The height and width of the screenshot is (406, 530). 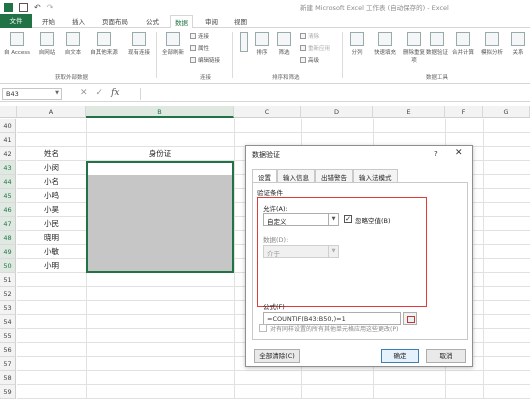 What do you see at coordinates (51, 224) in the screenshot?
I see `cell-a: 小民` at bounding box center [51, 224].